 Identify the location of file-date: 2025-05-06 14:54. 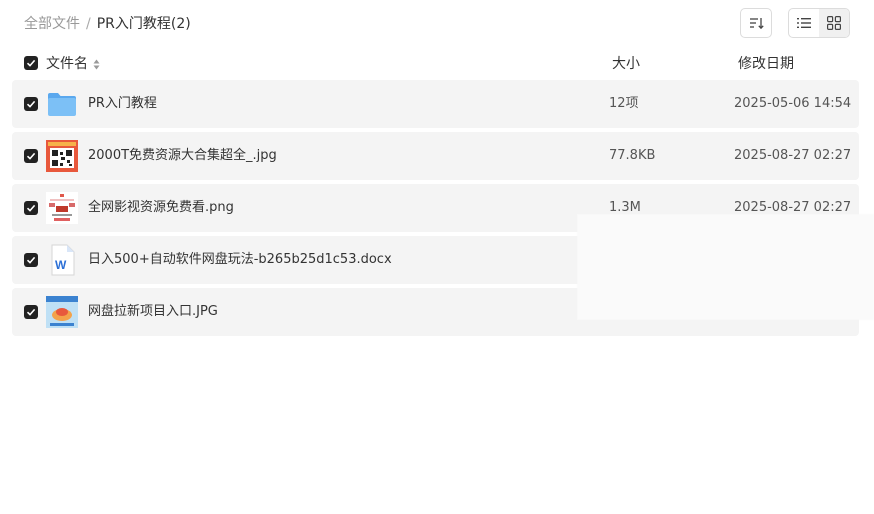
(793, 103).